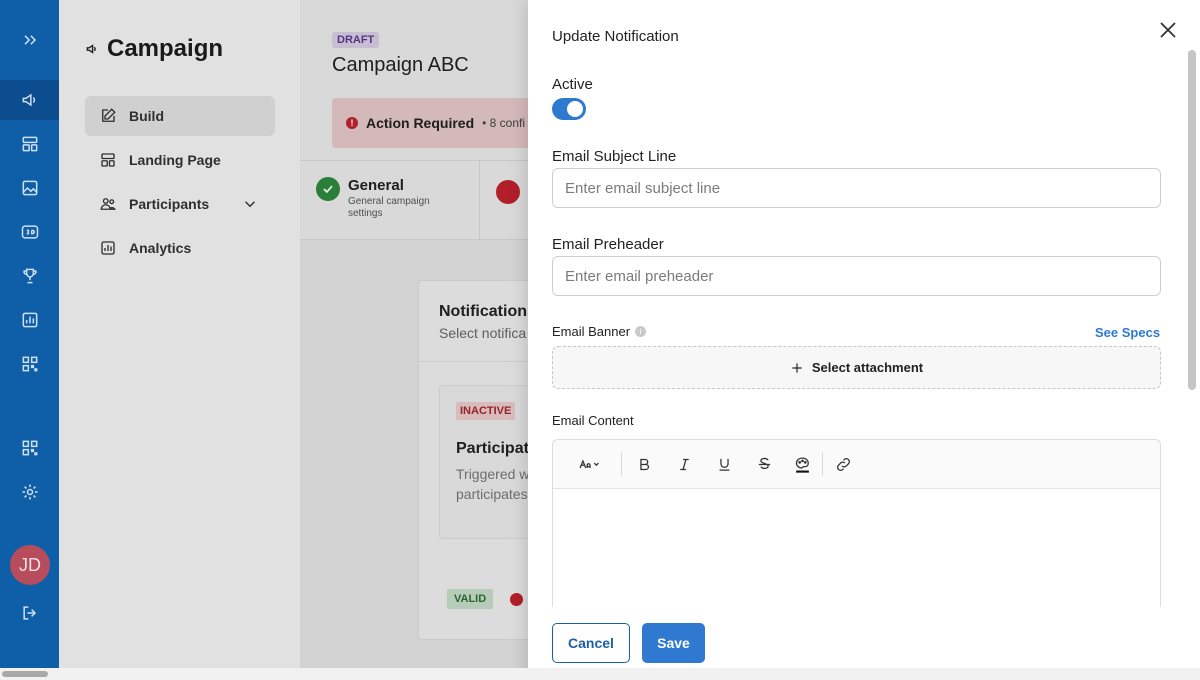  I want to click on expand-rail-button, so click(29, 40).